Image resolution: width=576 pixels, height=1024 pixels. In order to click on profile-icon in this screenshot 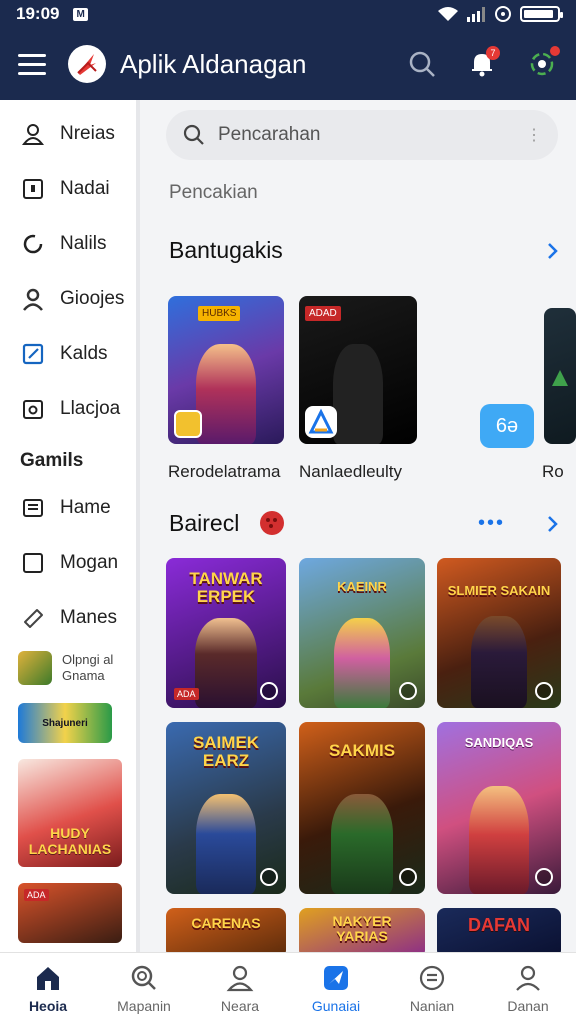, I will do `click(528, 978)`.